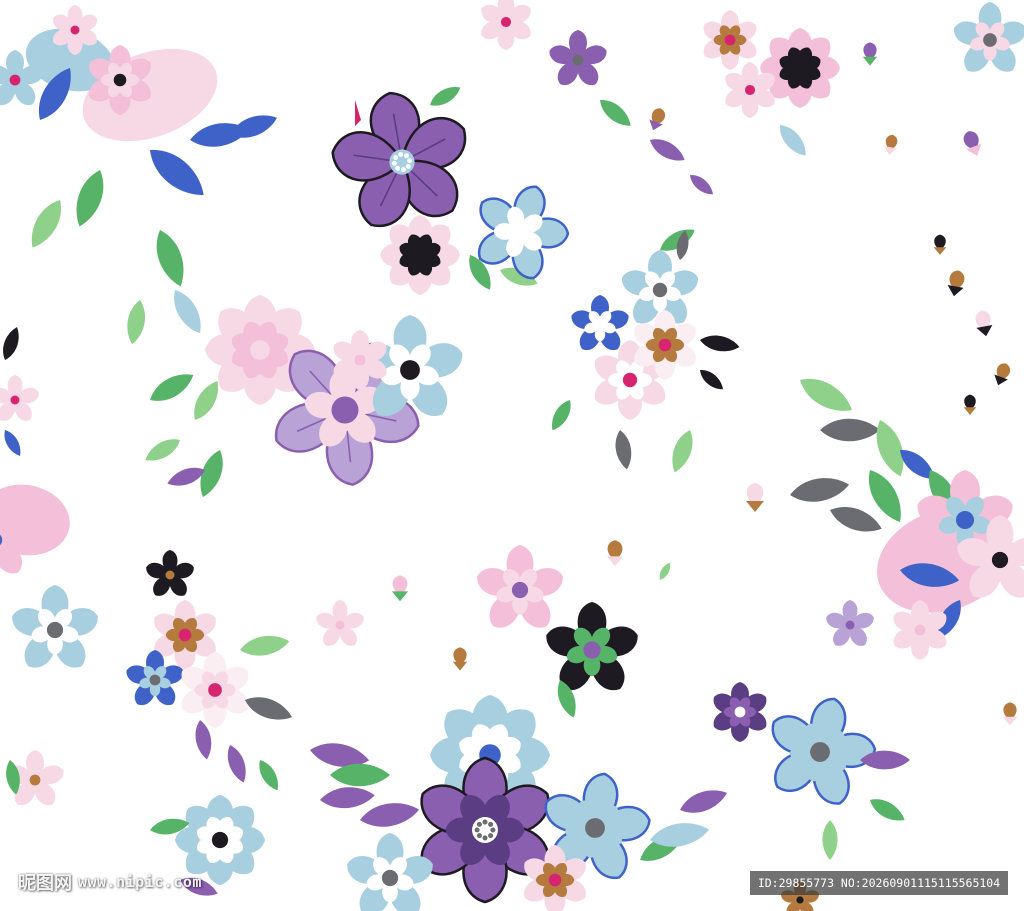 This screenshot has height=911, width=1024. What do you see at coordinates (45, 883) in the screenshot?
I see `watermark-brand-name: 昵图网` at bounding box center [45, 883].